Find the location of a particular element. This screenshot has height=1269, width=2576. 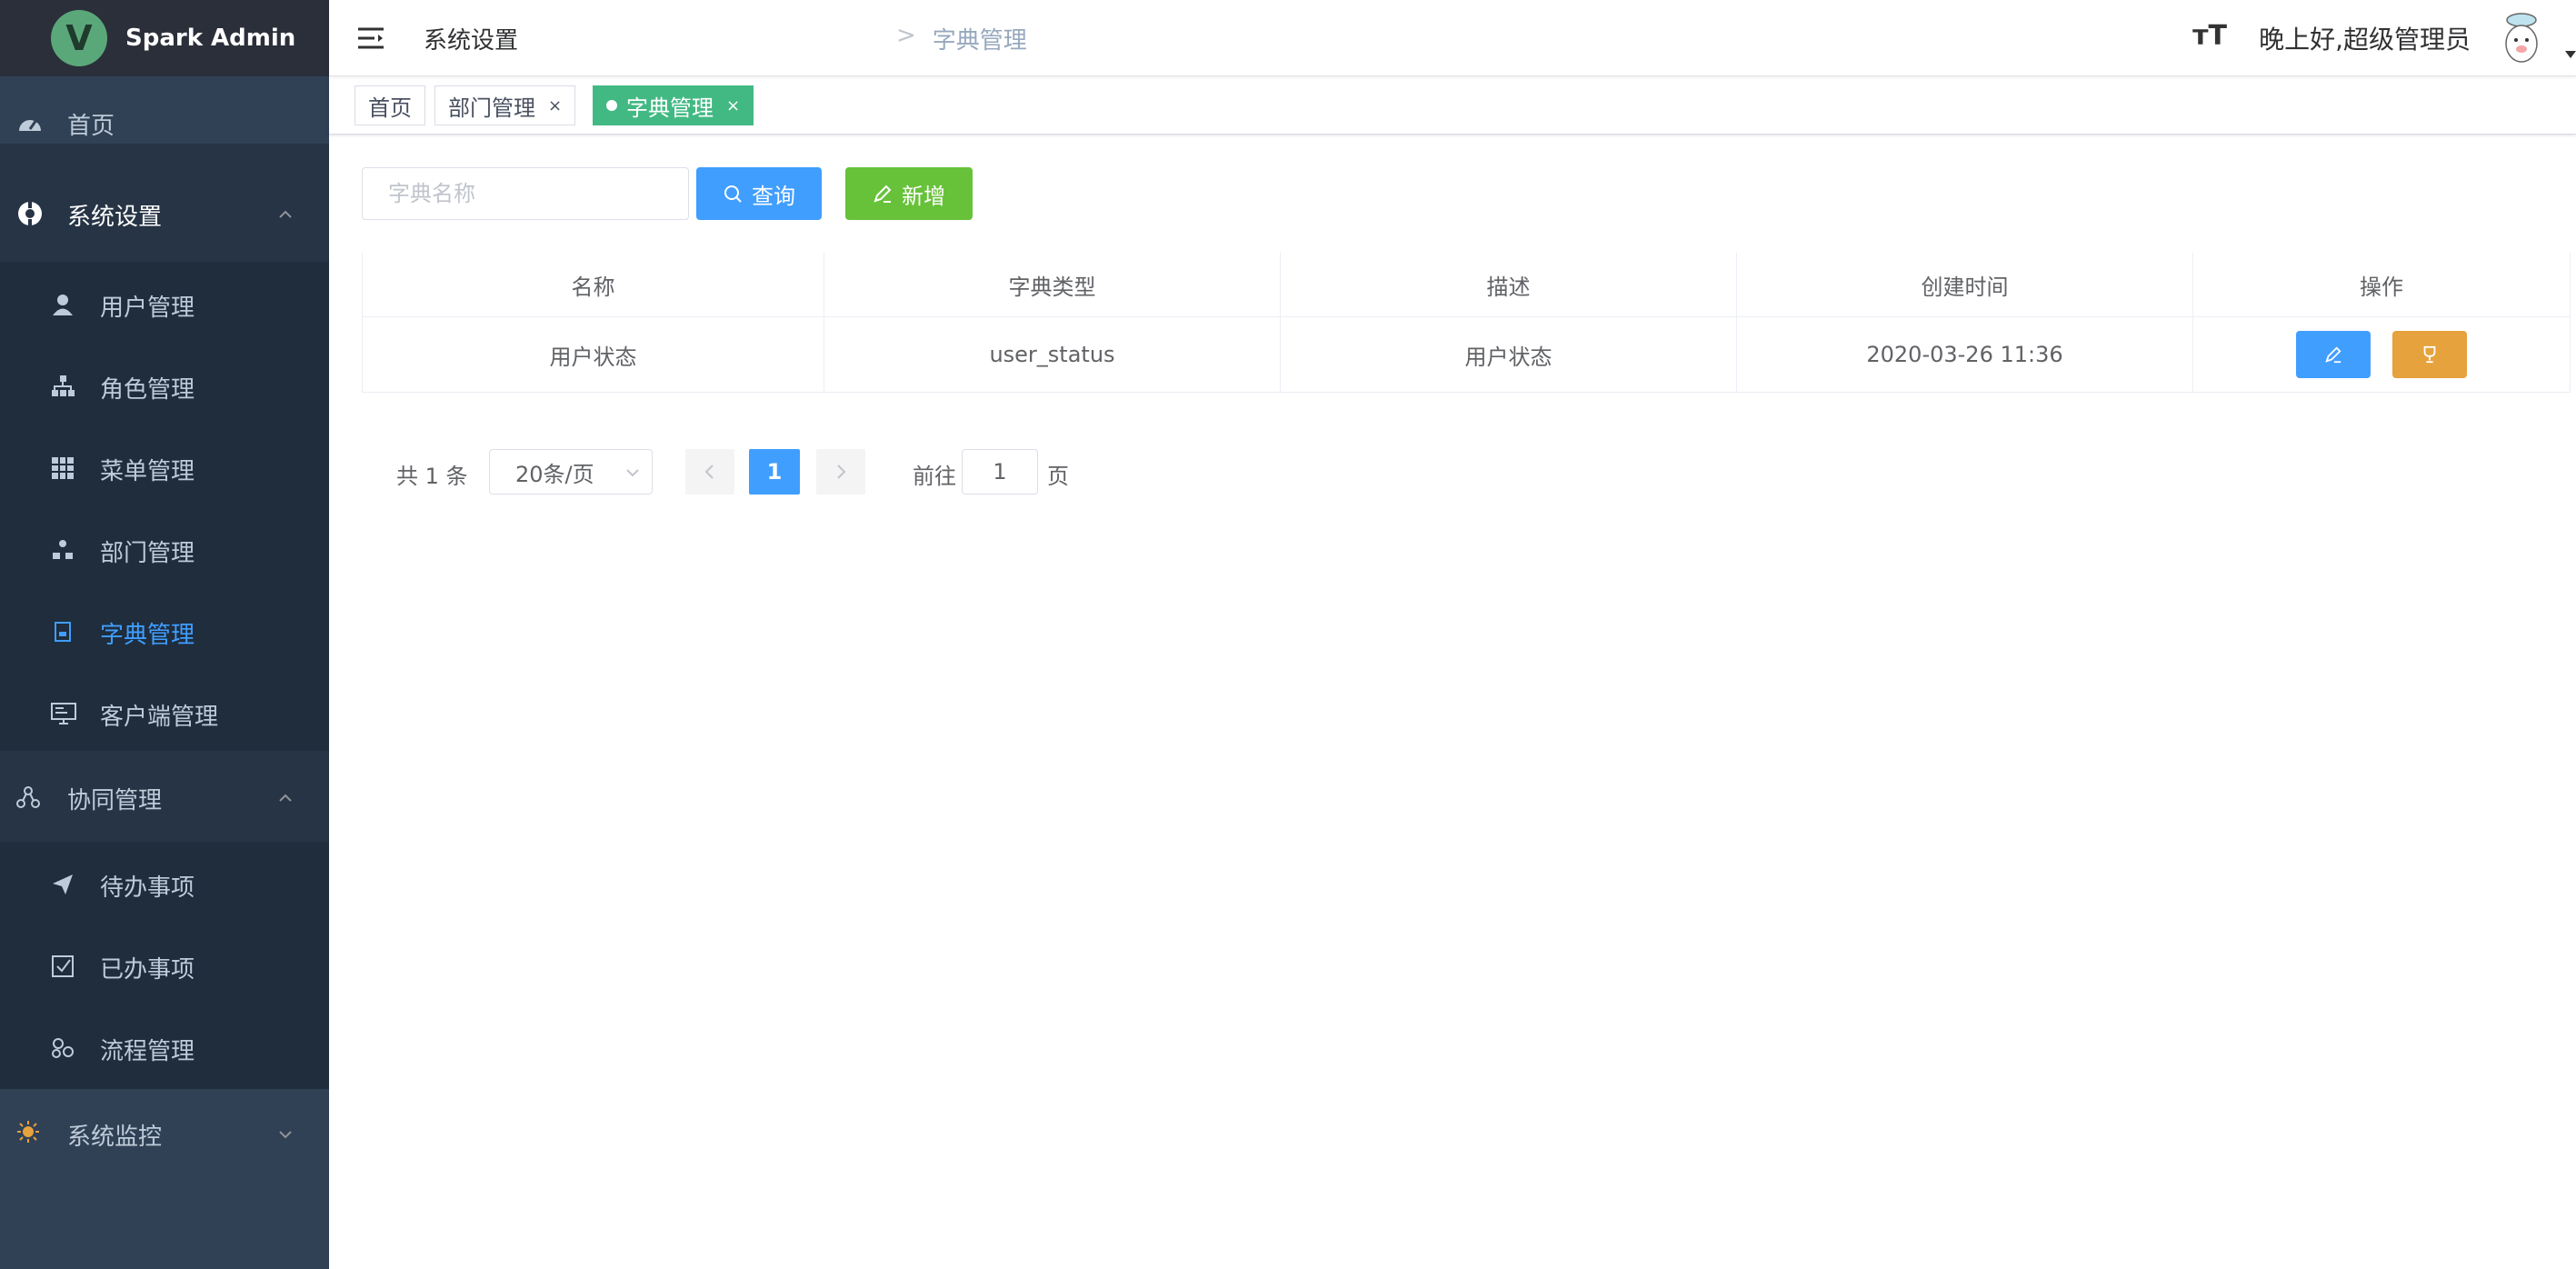

sidebar-item-monitoring: 系统监控 is located at coordinates (164, 1134).